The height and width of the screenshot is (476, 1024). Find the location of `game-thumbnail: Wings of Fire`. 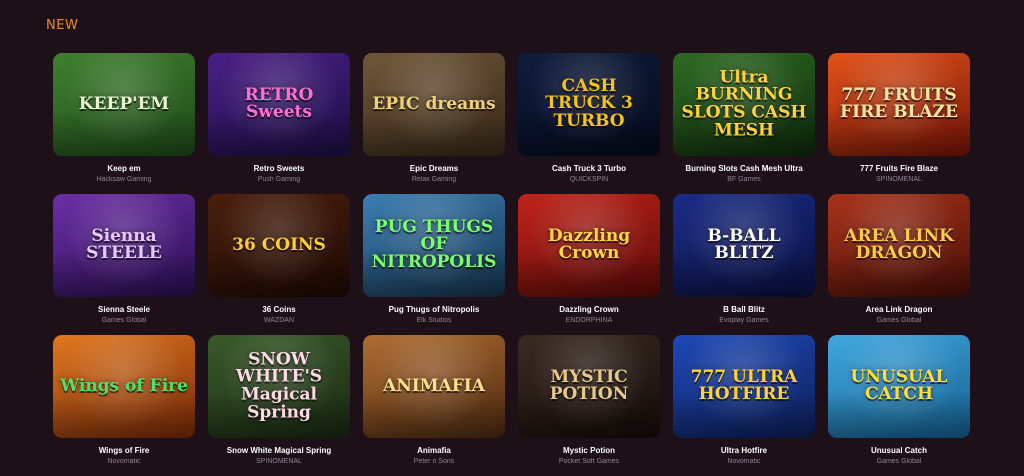

game-thumbnail: Wings of Fire is located at coordinates (124, 386).